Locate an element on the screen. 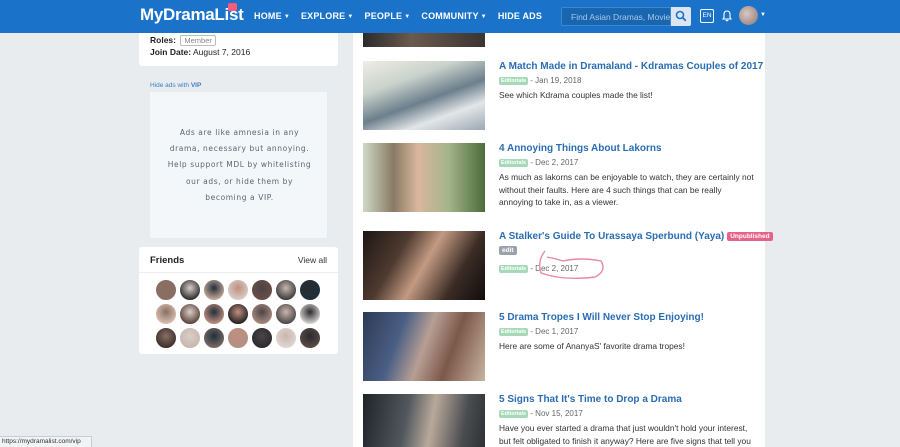 Image resolution: width=900 pixels, height=447 pixels. language-button: EN is located at coordinates (707, 16).